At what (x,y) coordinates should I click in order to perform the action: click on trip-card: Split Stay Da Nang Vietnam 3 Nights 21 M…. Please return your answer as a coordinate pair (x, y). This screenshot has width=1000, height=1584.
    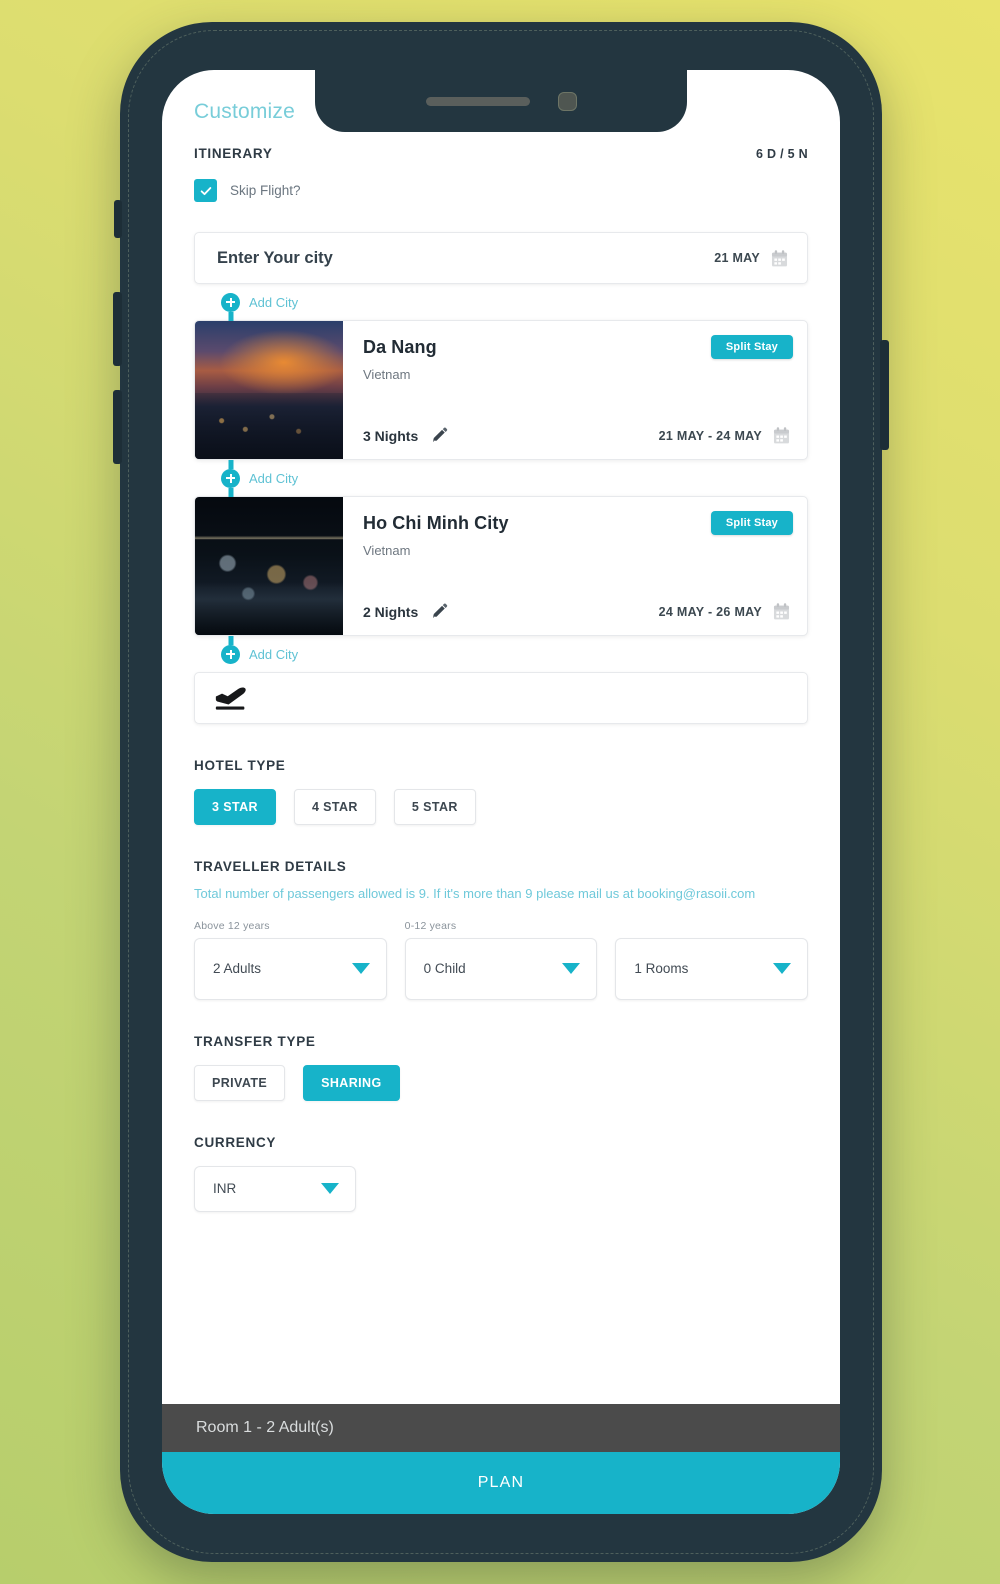
    Looking at the image, I should click on (501, 390).